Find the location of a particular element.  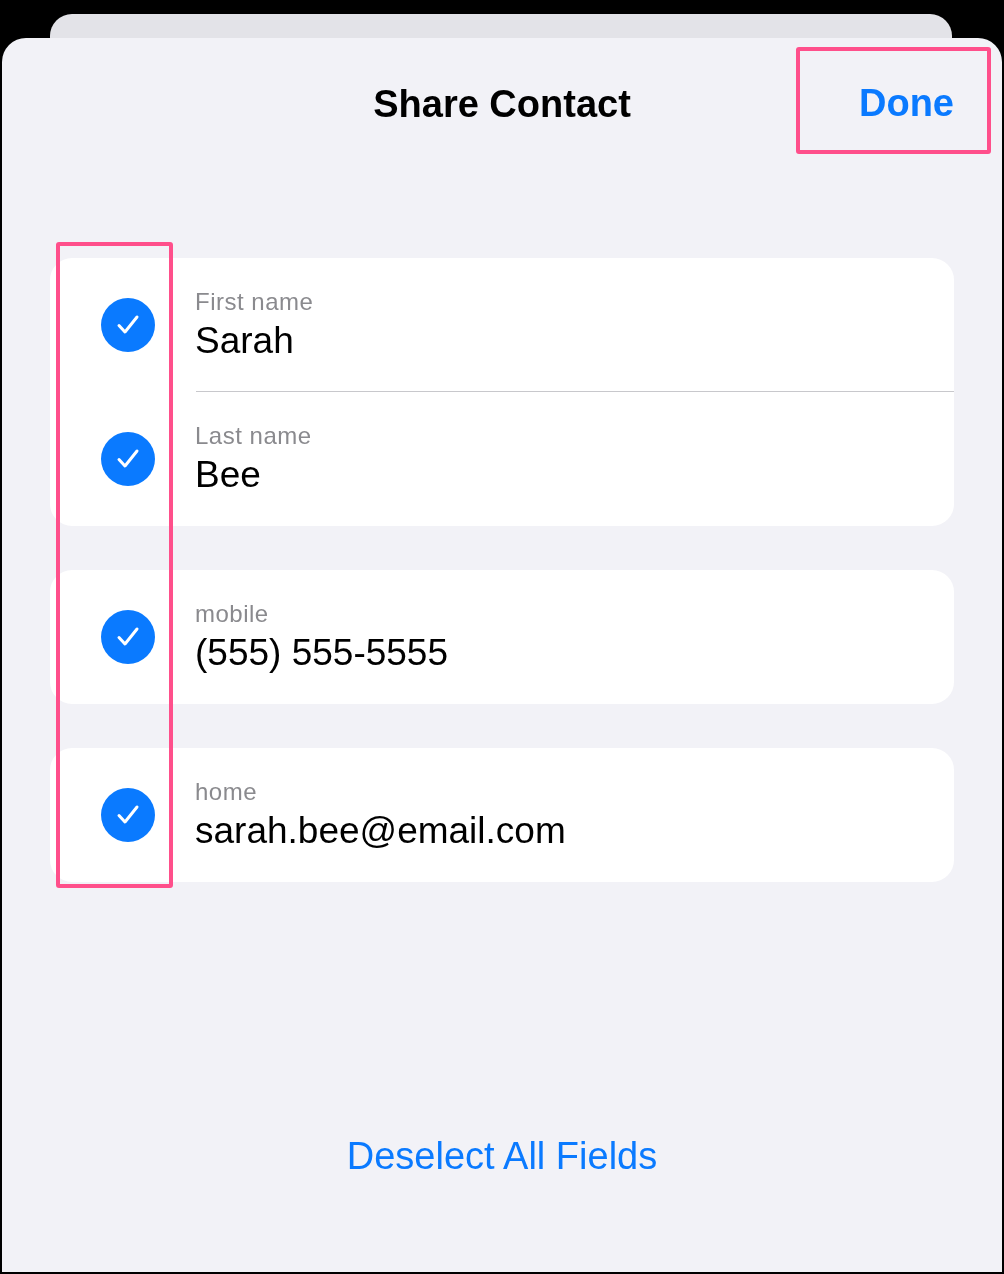

field-value: Bee is located at coordinates (228, 475).